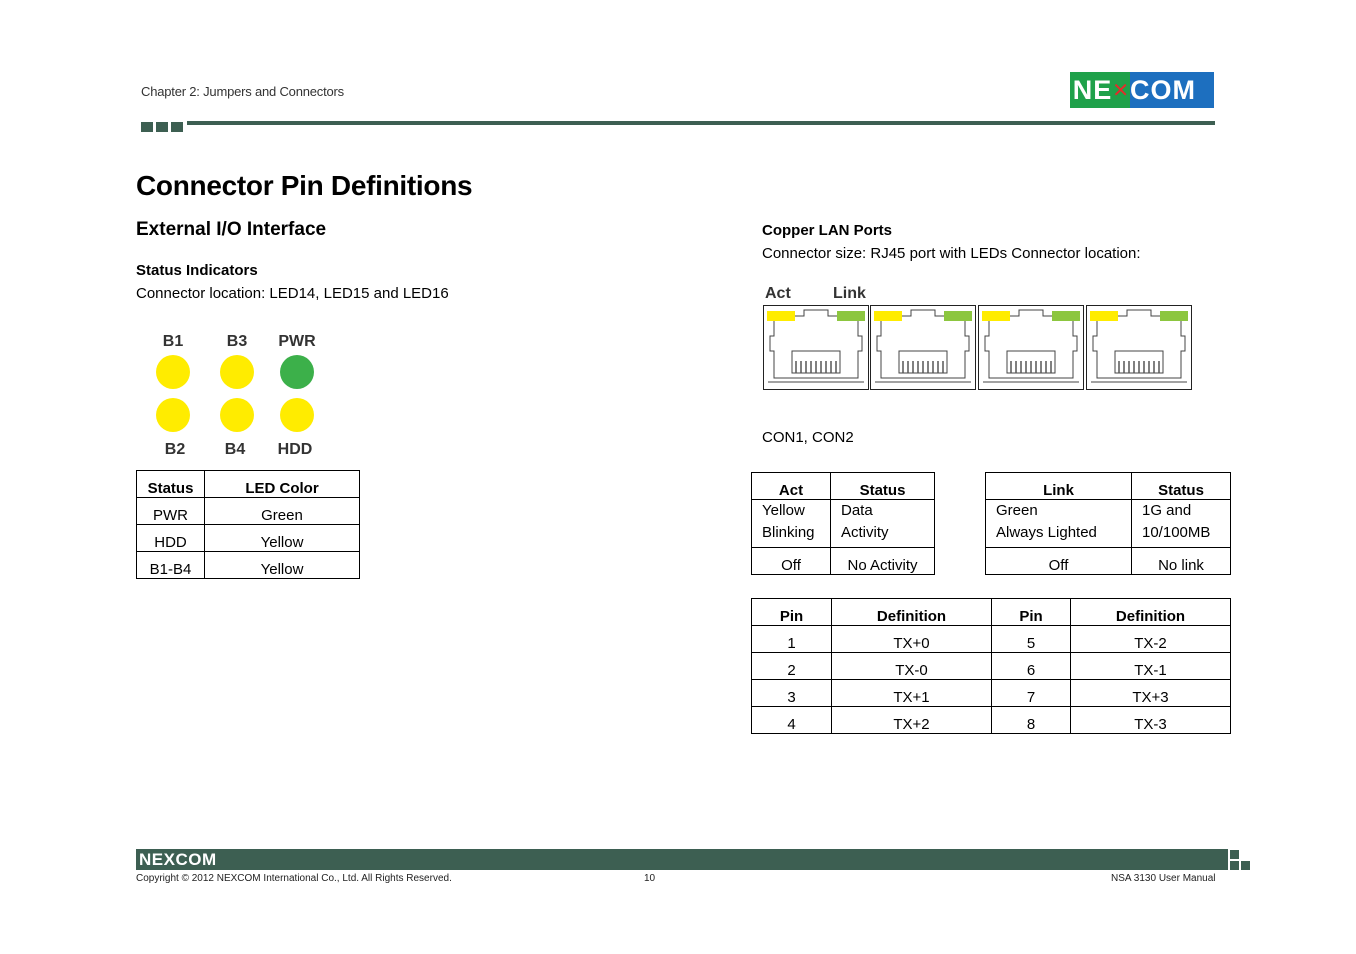 The width and height of the screenshot is (1356, 954). What do you see at coordinates (701, 123) in the screenshot?
I see `header-rule` at bounding box center [701, 123].